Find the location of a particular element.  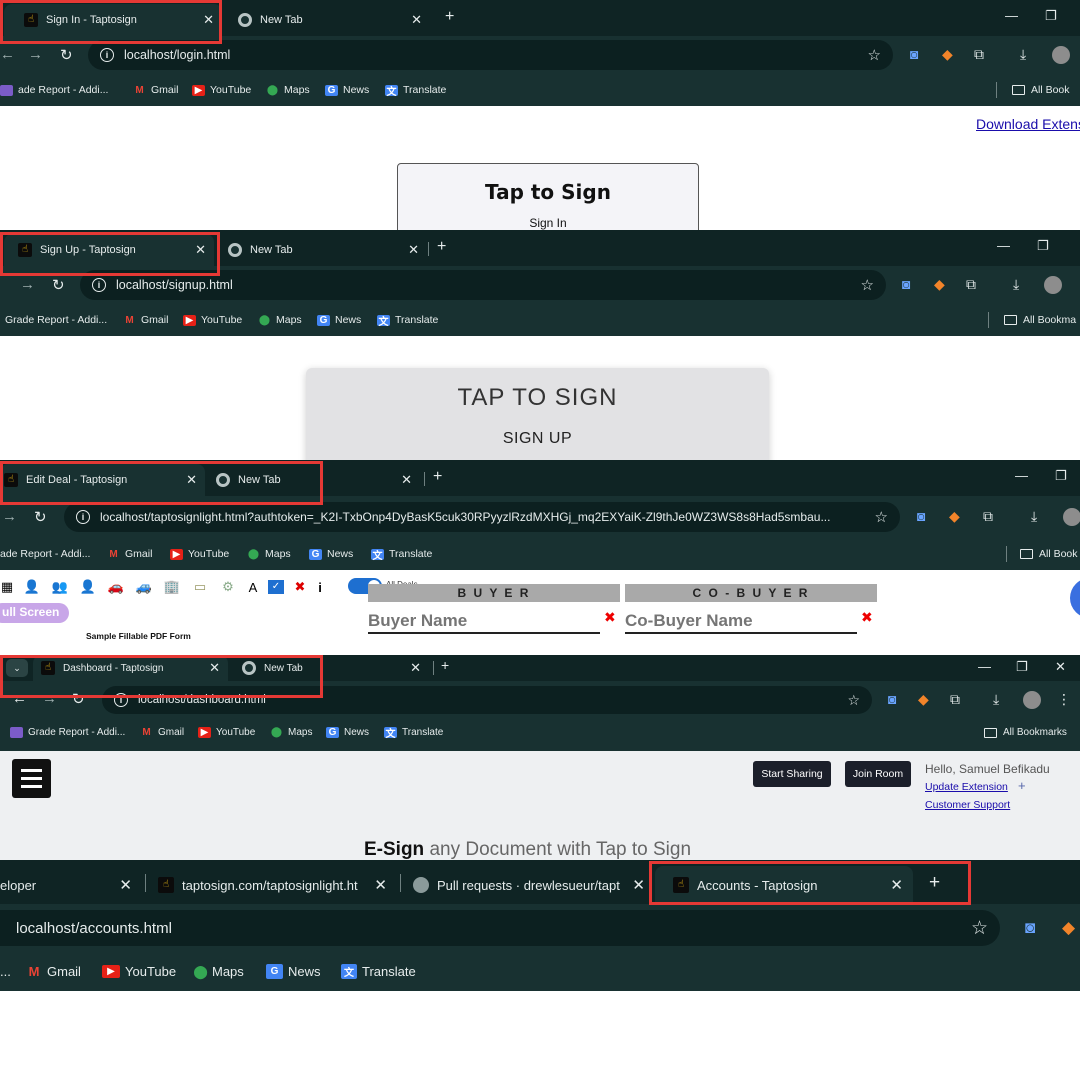

info-icon: i is located at coordinates (320, 587).